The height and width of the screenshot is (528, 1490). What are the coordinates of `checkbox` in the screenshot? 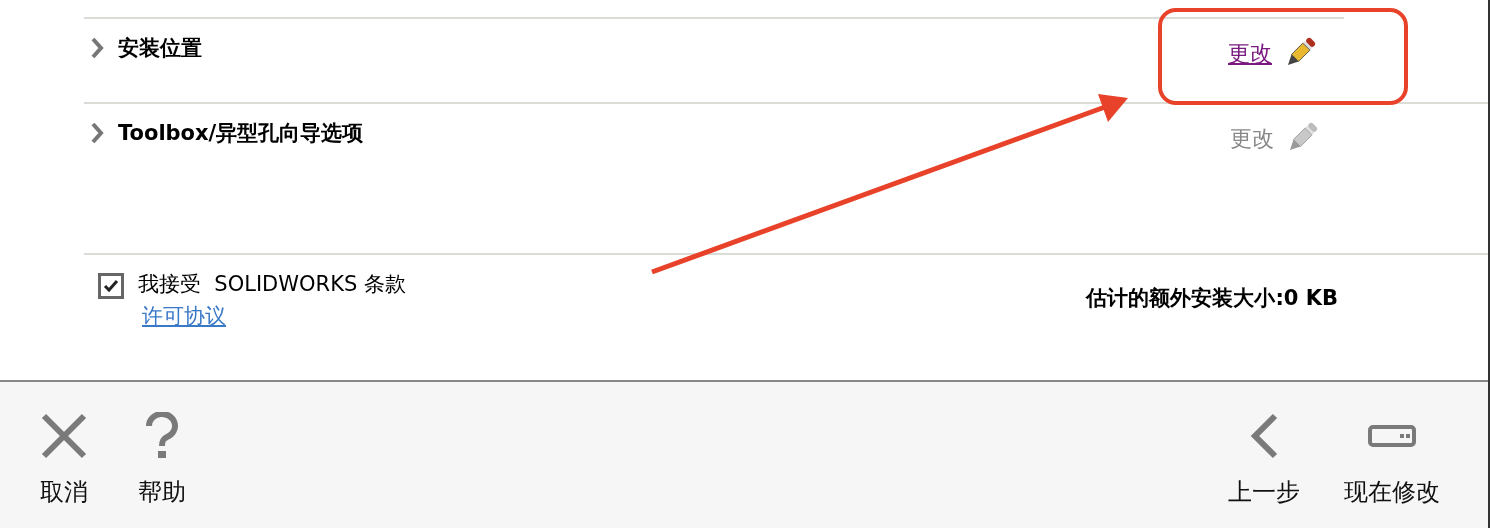 It's located at (111, 286).